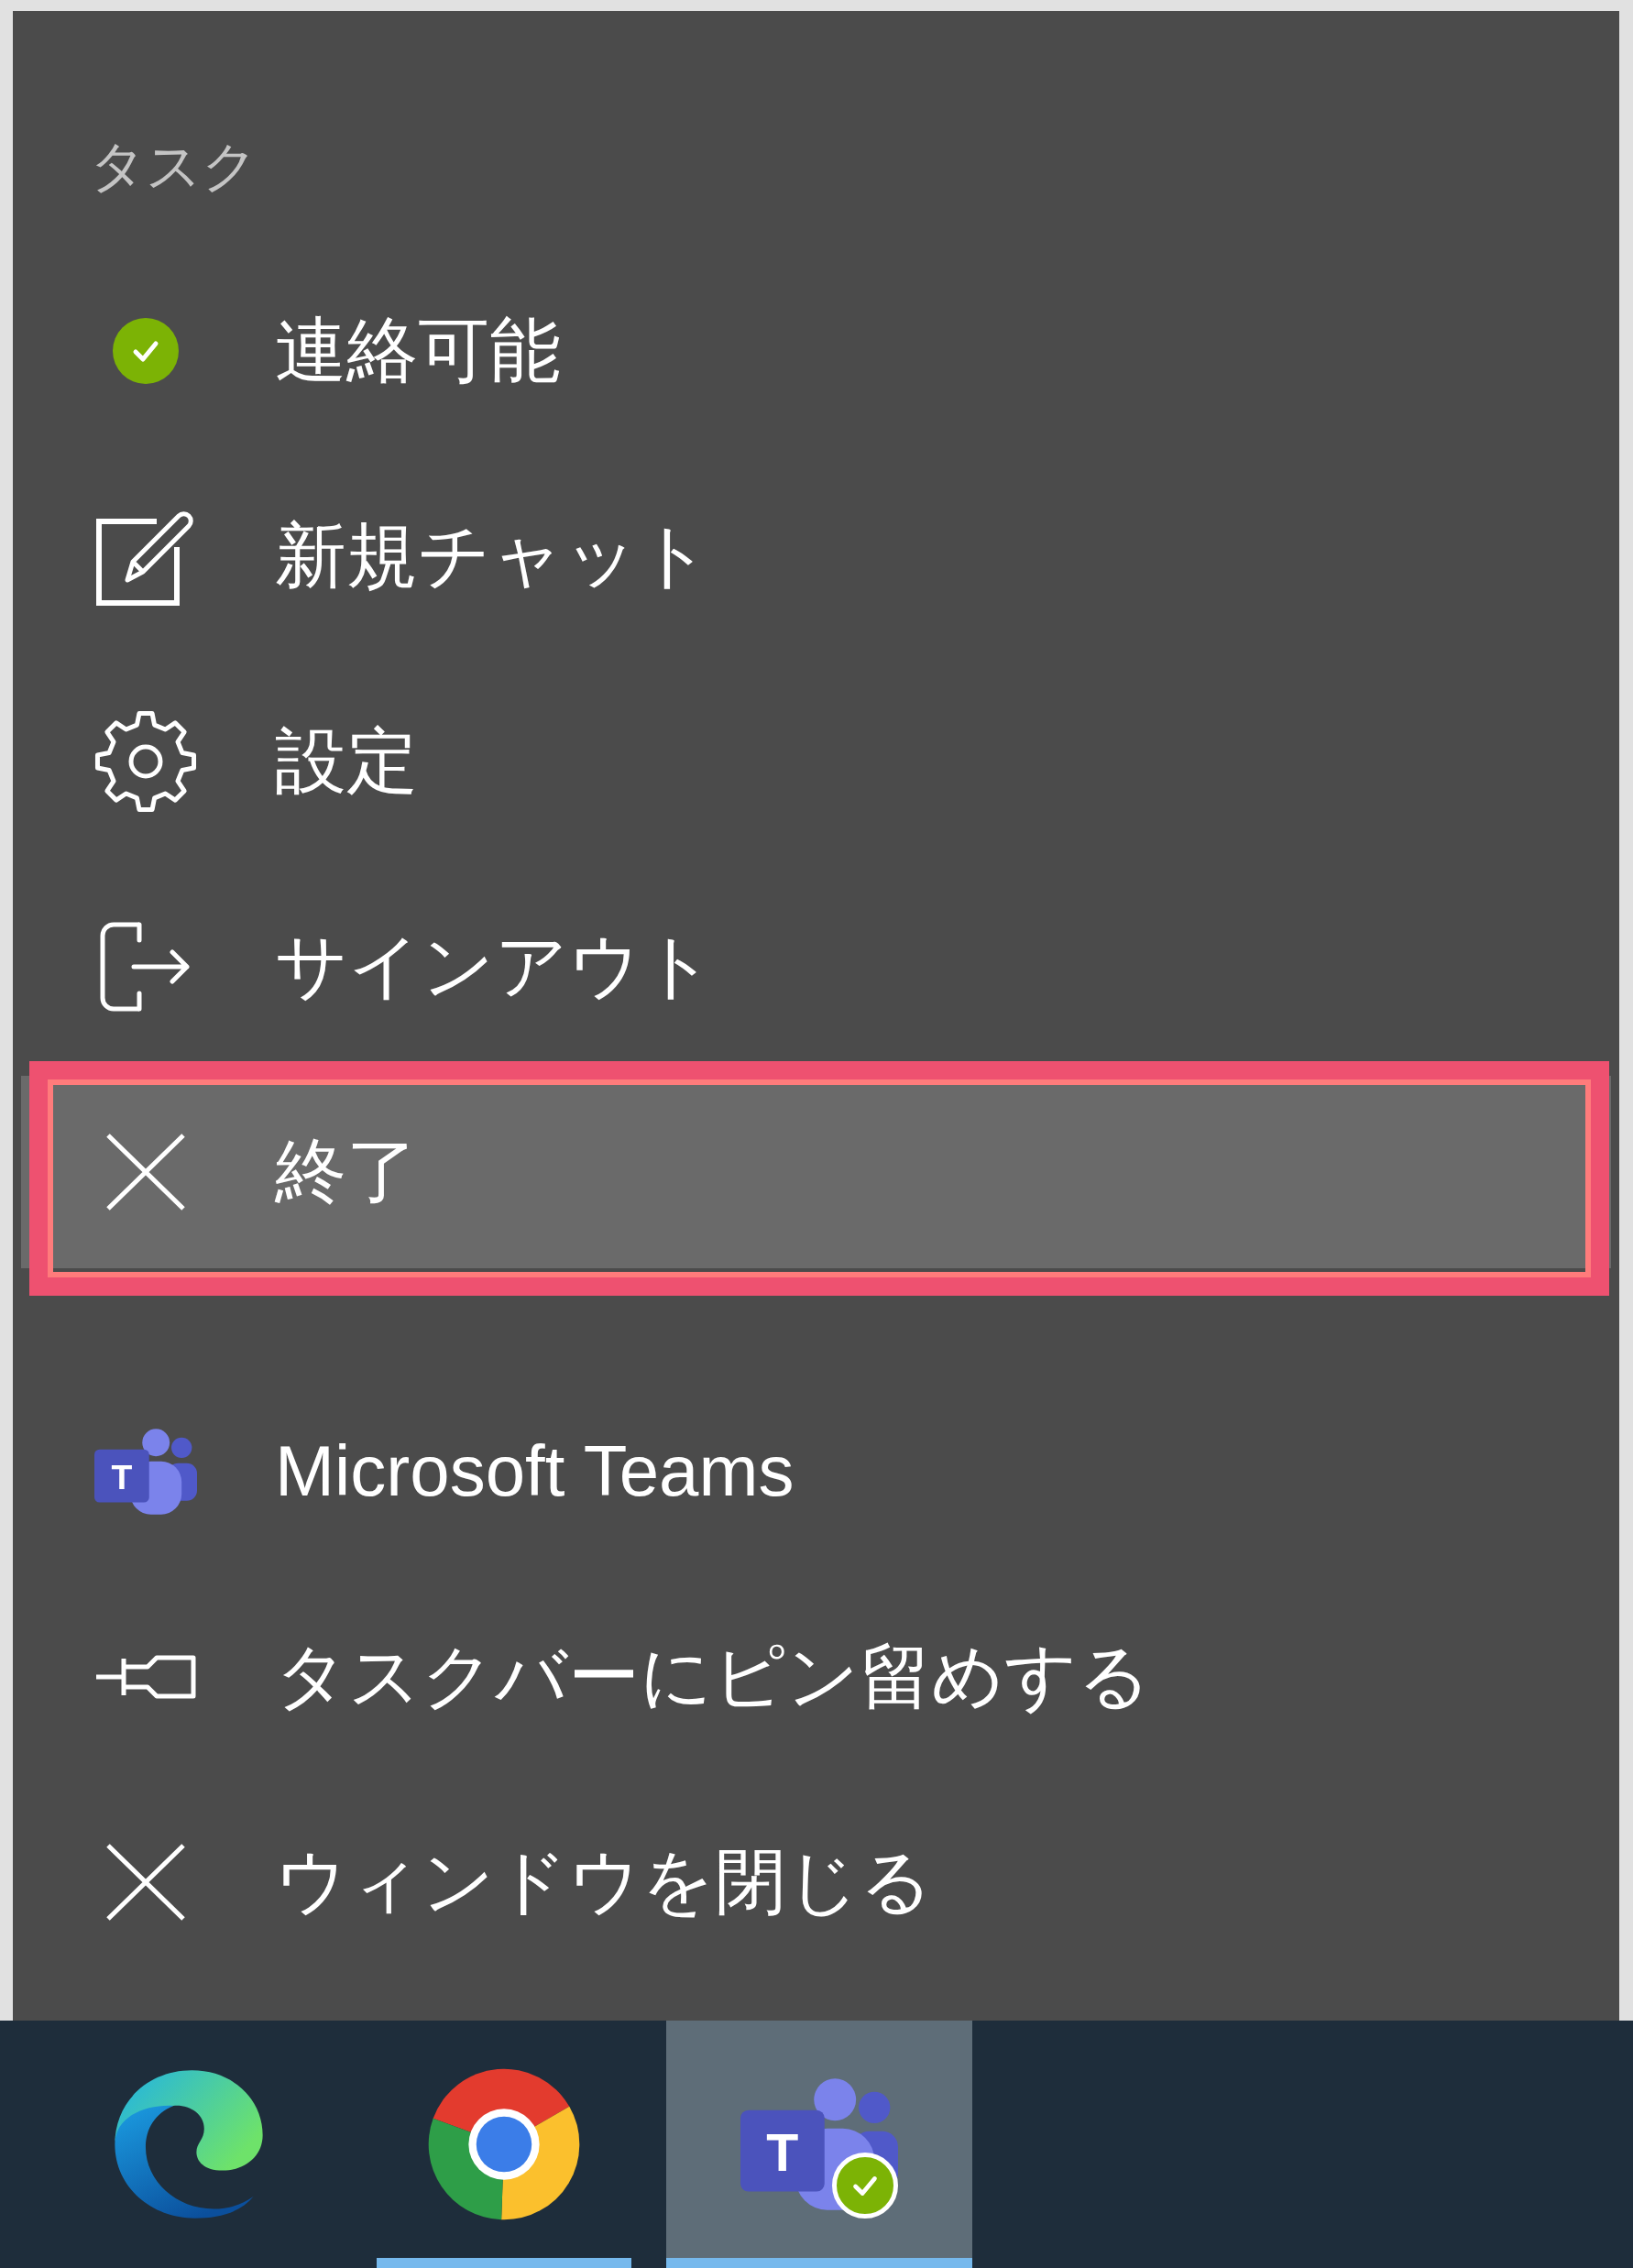 This screenshot has height=2268, width=1633. Describe the element at coordinates (145, 967) in the screenshot. I see `bracket-arrow-icon` at that location.